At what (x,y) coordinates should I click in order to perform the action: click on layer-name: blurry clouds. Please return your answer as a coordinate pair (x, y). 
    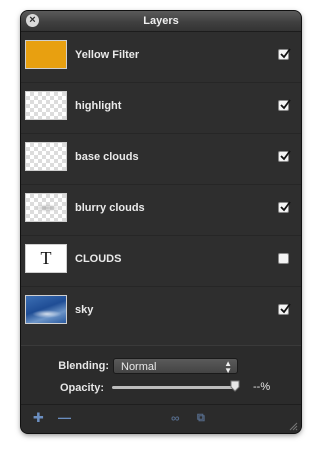
    Looking at the image, I should click on (110, 208).